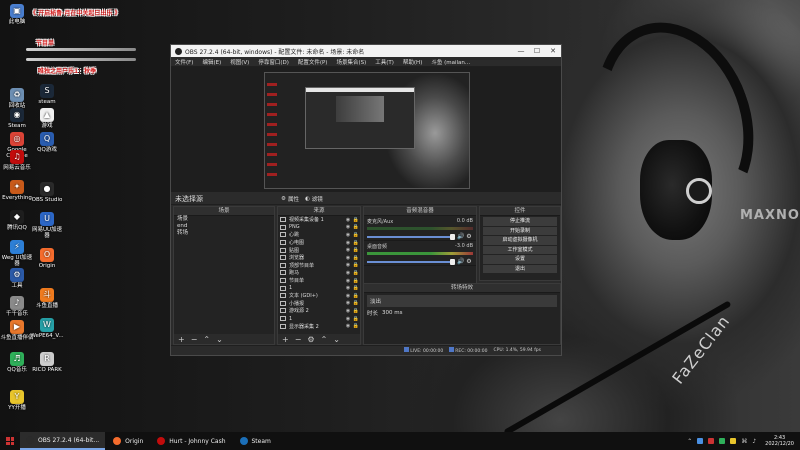 This screenshot has width=800, height=450. What do you see at coordinates (191, 441) in the screenshot?
I see `taskbar-item: Hurt - Johnny Cash` at bounding box center [191, 441].